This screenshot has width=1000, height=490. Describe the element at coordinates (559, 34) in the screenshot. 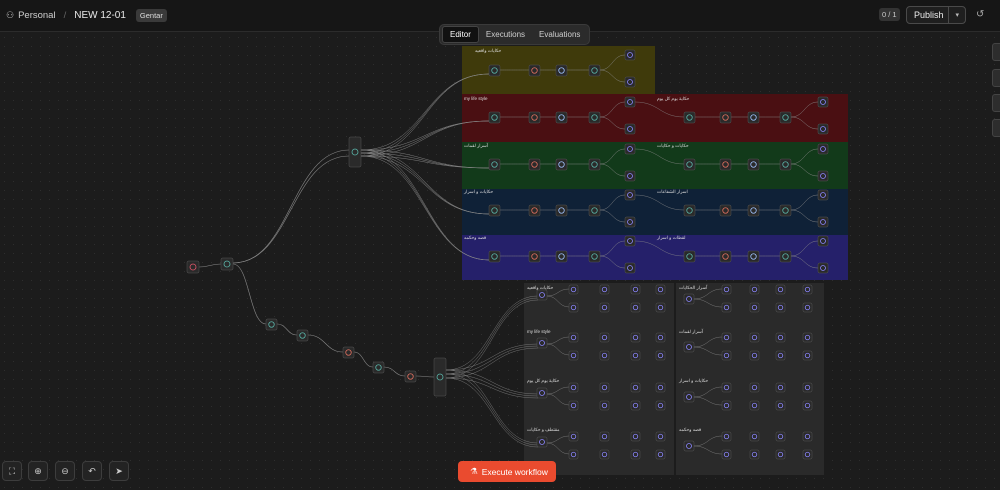

I see `tab-evaluations: Evaluations` at that location.